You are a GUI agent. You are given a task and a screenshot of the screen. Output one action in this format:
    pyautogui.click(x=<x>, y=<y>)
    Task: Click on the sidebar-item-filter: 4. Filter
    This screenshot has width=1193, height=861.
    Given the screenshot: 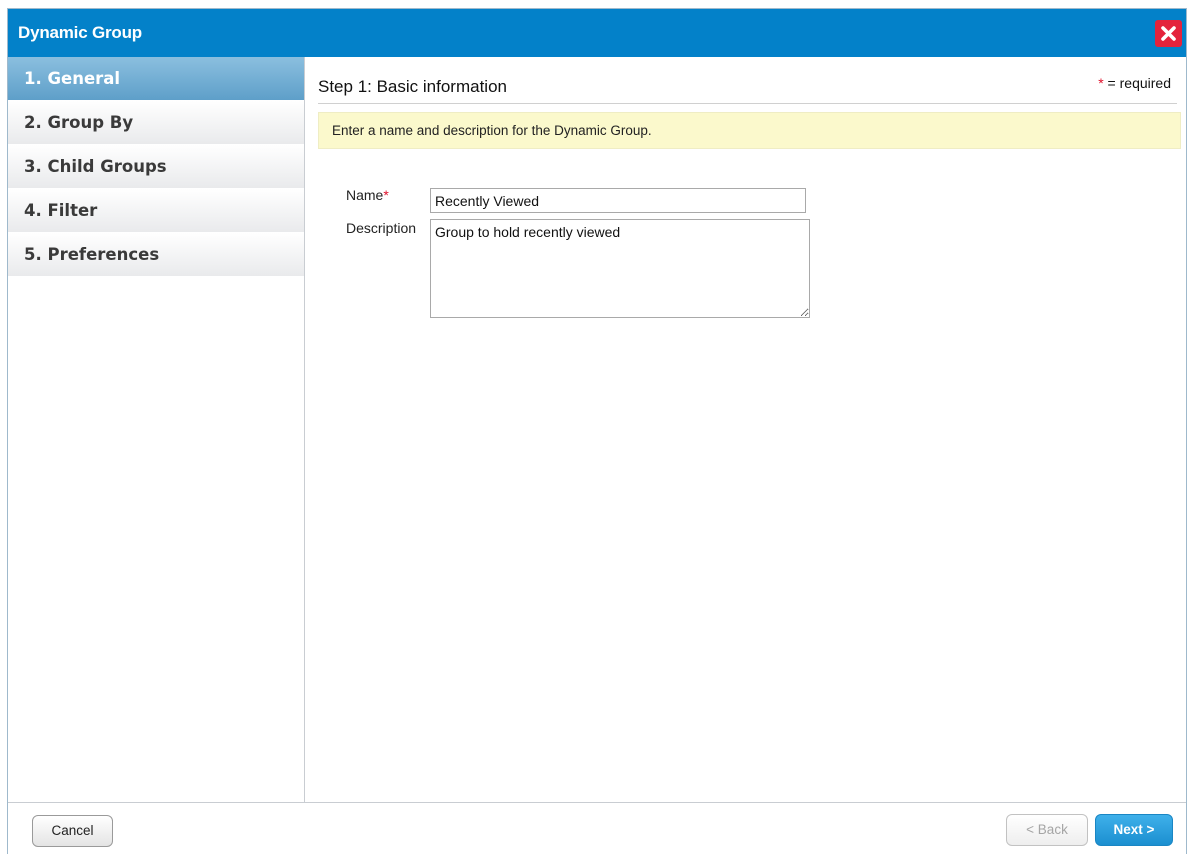 What is the action you would take?
    pyautogui.click(x=156, y=211)
    